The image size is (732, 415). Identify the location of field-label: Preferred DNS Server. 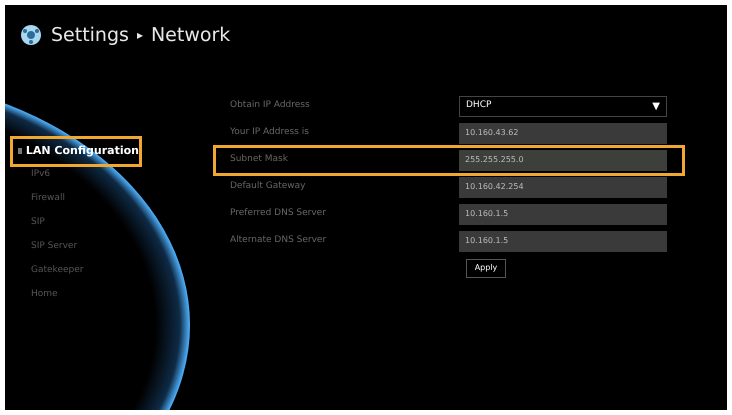
(278, 213).